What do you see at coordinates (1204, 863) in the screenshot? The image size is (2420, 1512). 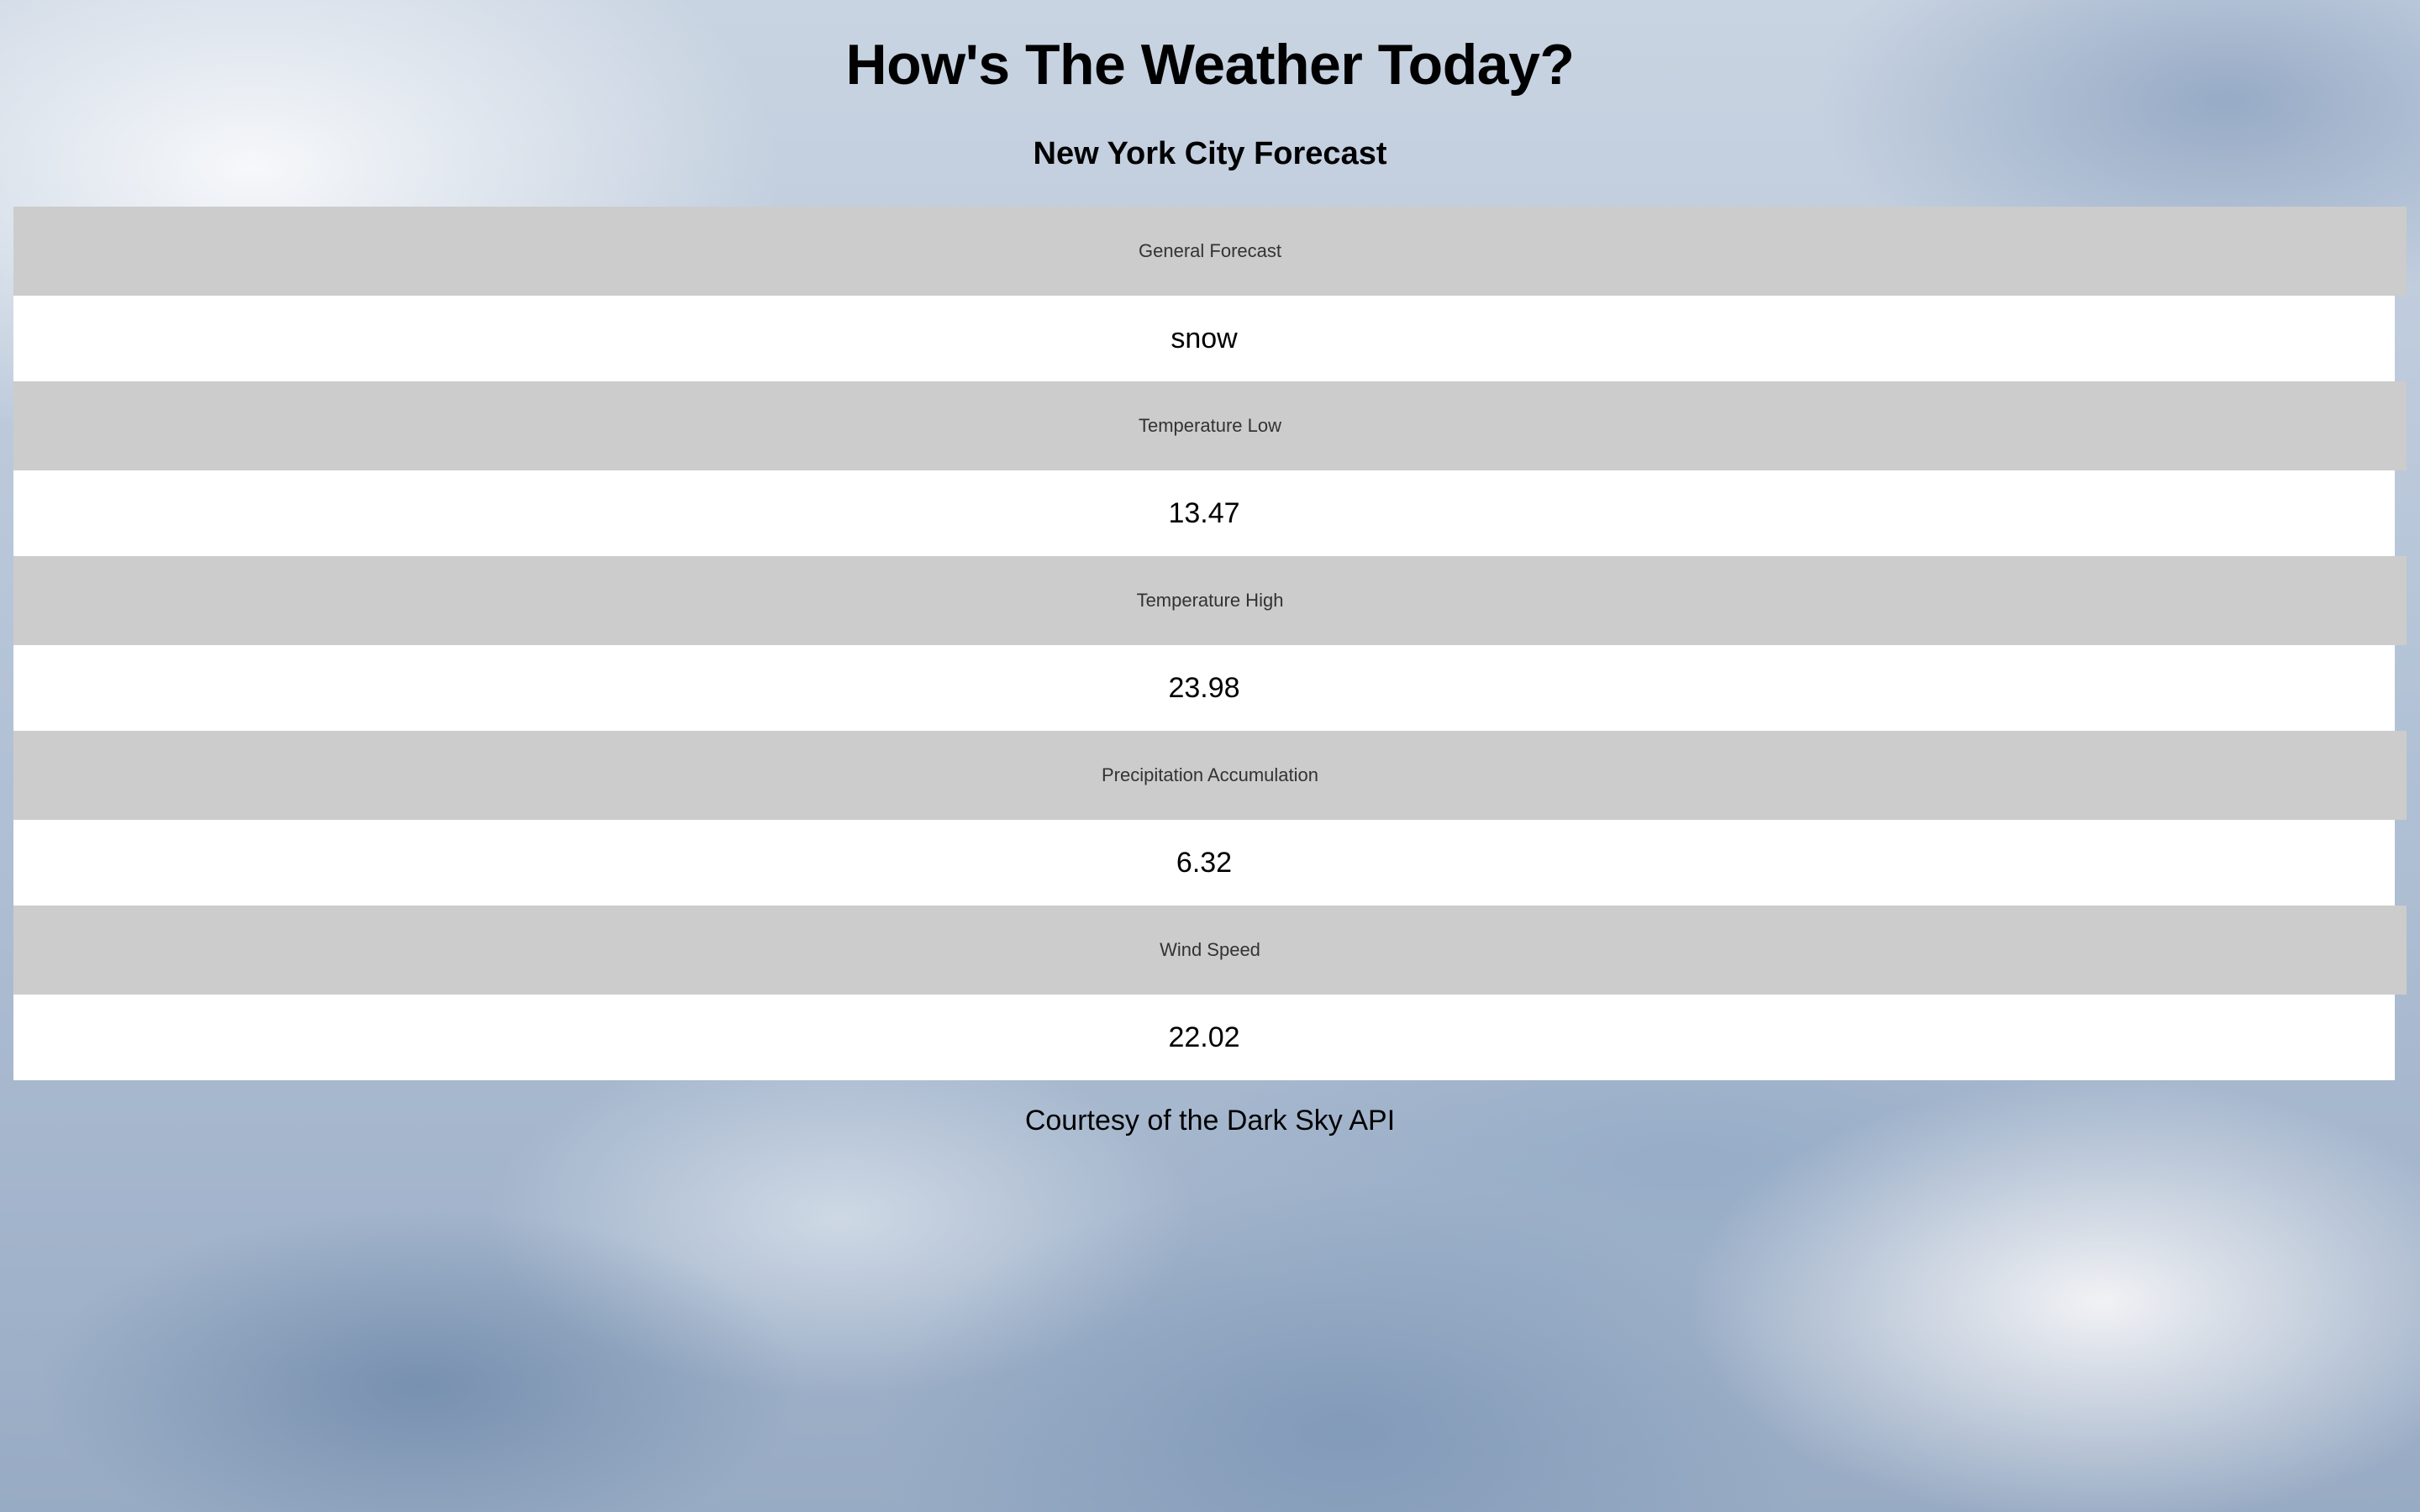 I see `precipitation-accumulation-value: 6.32` at bounding box center [1204, 863].